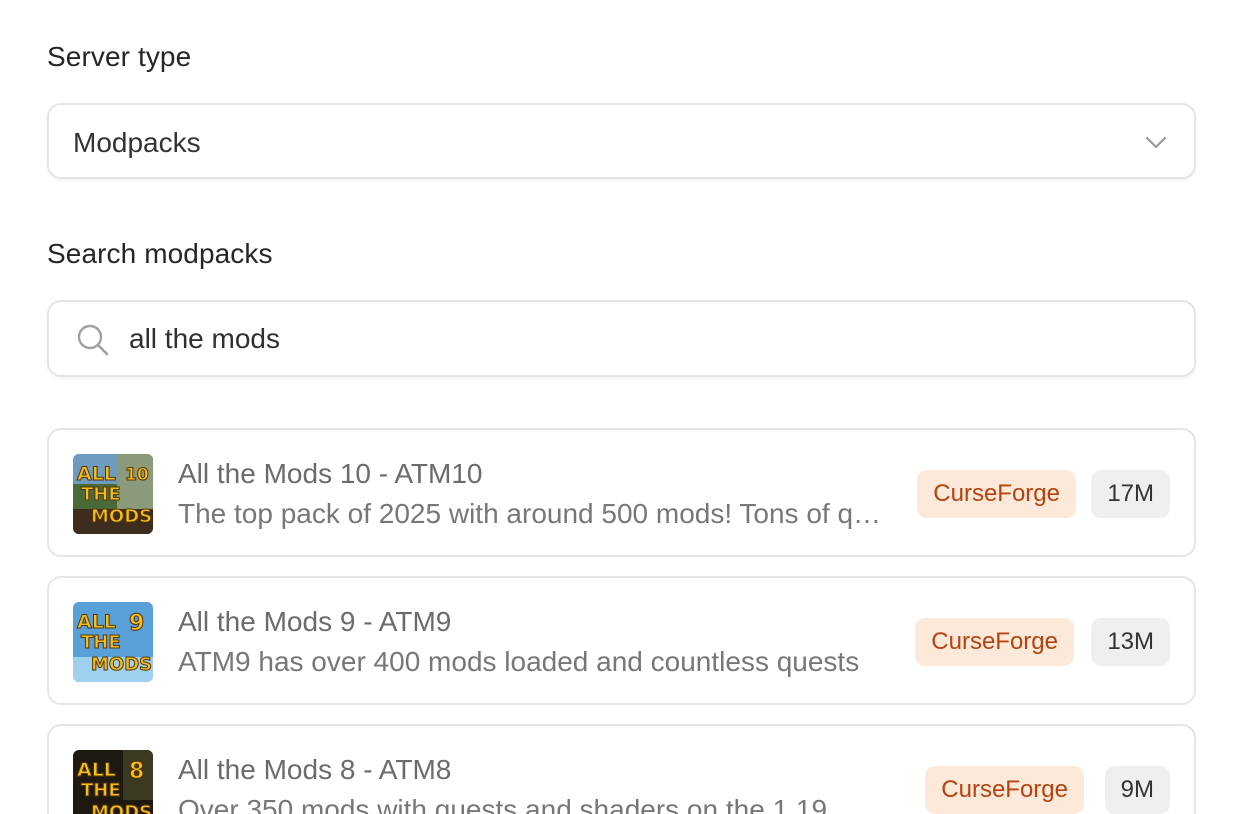 This screenshot has width=1248, height=814. I want to click on chevron-down-icon, so click(1156, 142).